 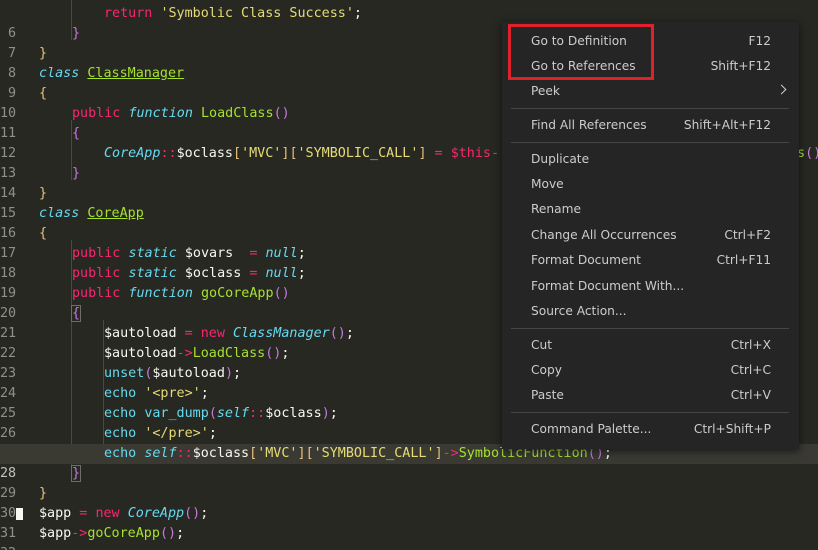 I want to click on menu-item-move: Move, so click(x=650, y=185).